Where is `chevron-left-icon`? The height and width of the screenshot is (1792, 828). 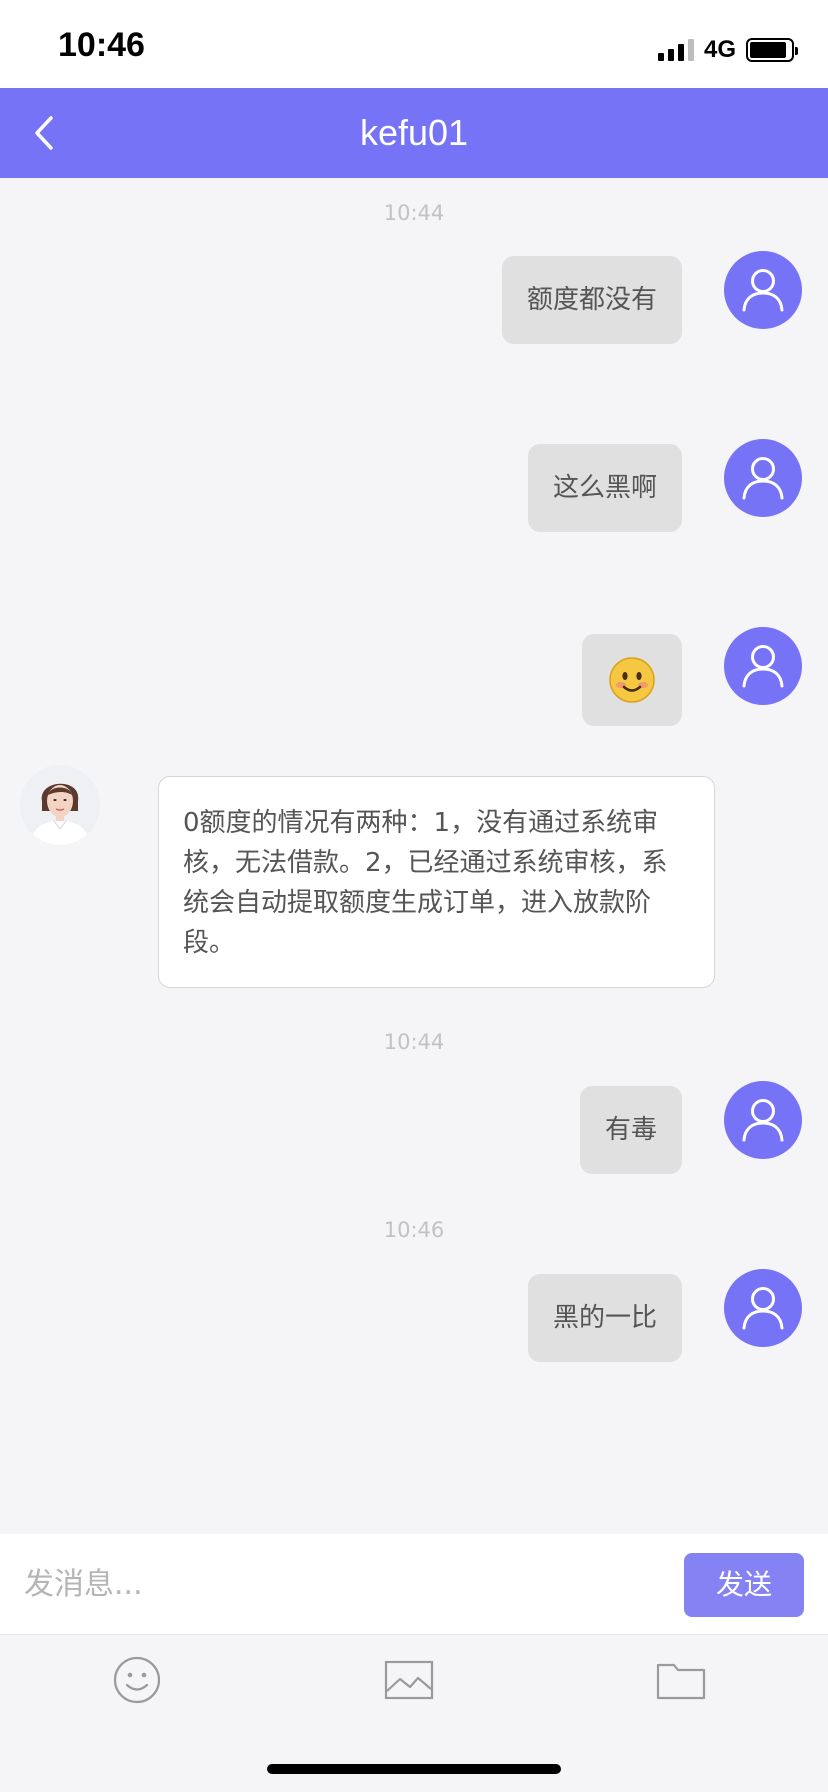
chevron-left-icon is located at coordinates (44, 133).